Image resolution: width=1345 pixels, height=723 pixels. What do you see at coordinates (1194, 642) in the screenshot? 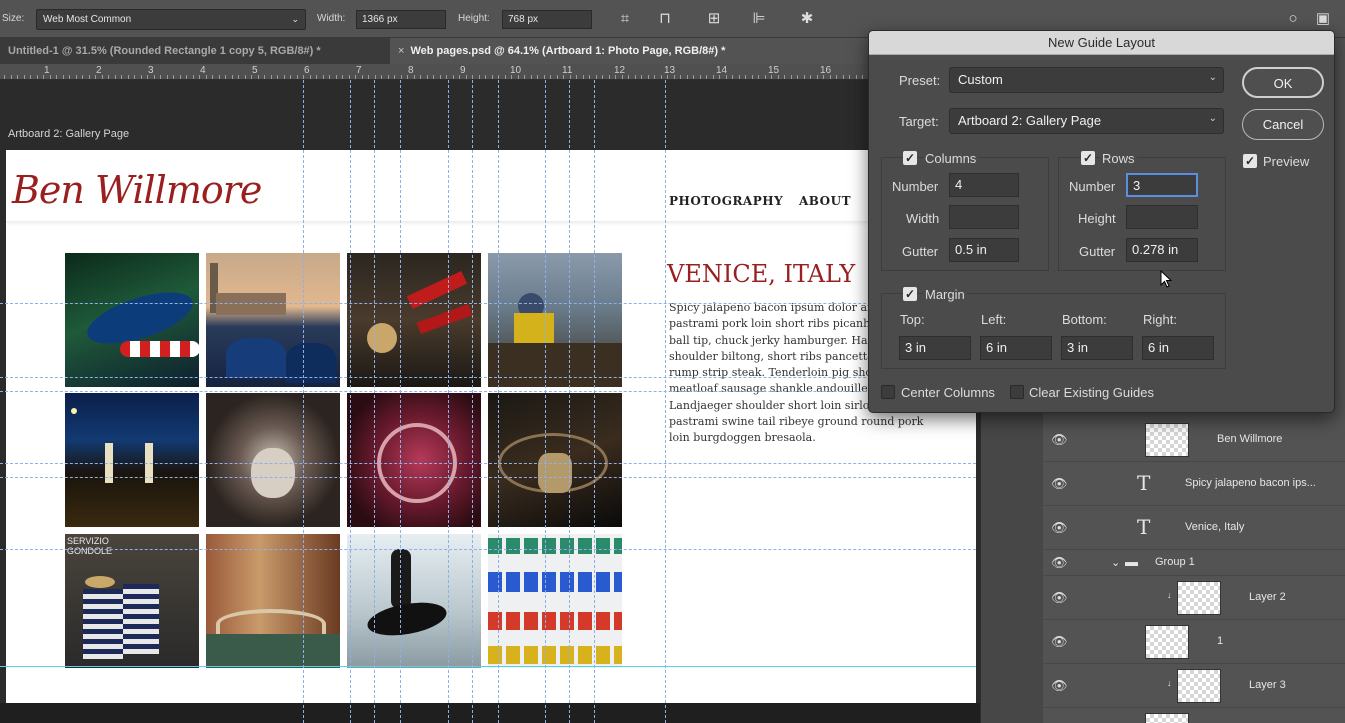
I see `layer-row: 👁 1` at bounding box center [1194, 642].